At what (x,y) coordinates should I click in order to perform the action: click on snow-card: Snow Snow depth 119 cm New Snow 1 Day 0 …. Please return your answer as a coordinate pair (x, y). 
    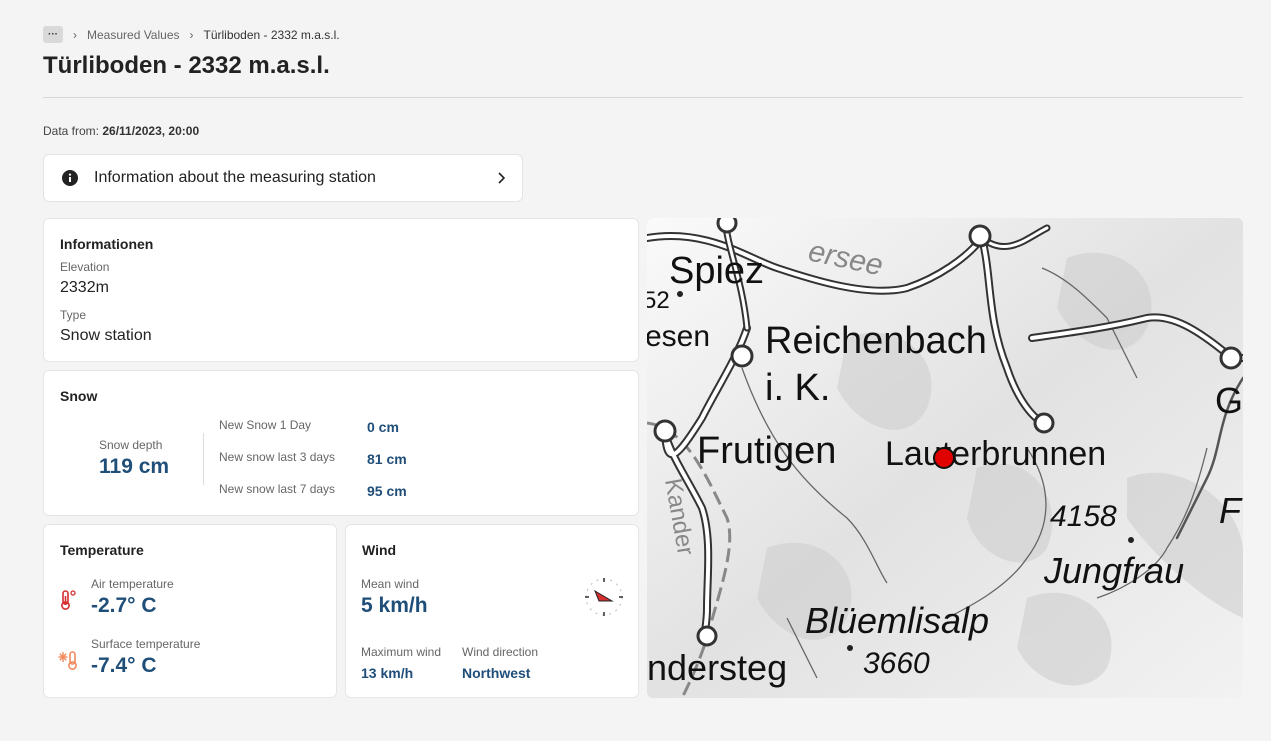
    Looking at the image, I should click on (341, 443).